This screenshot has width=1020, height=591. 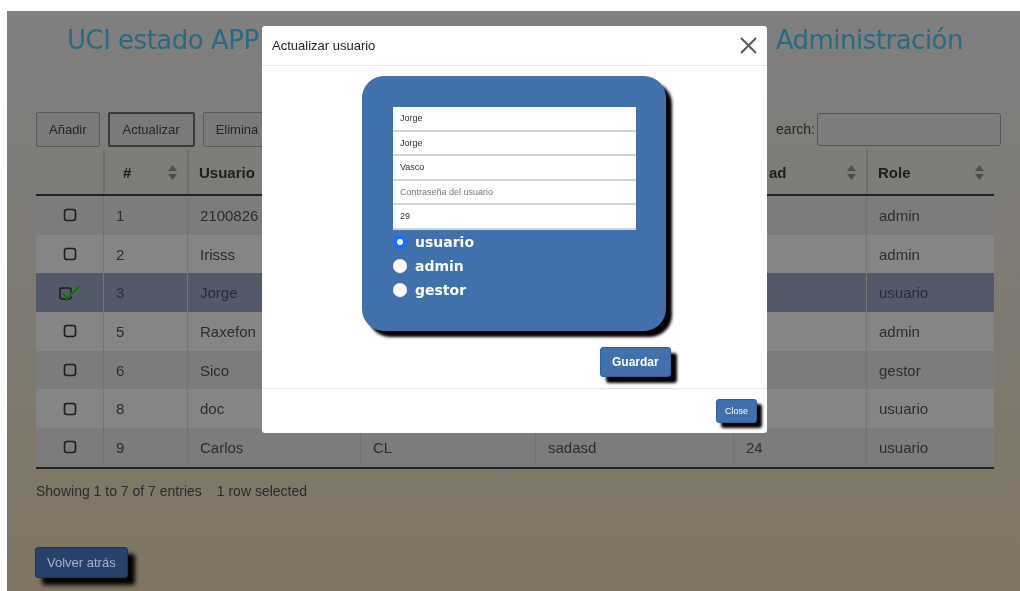 I want to click on search-field, so click(x=909, y=129).